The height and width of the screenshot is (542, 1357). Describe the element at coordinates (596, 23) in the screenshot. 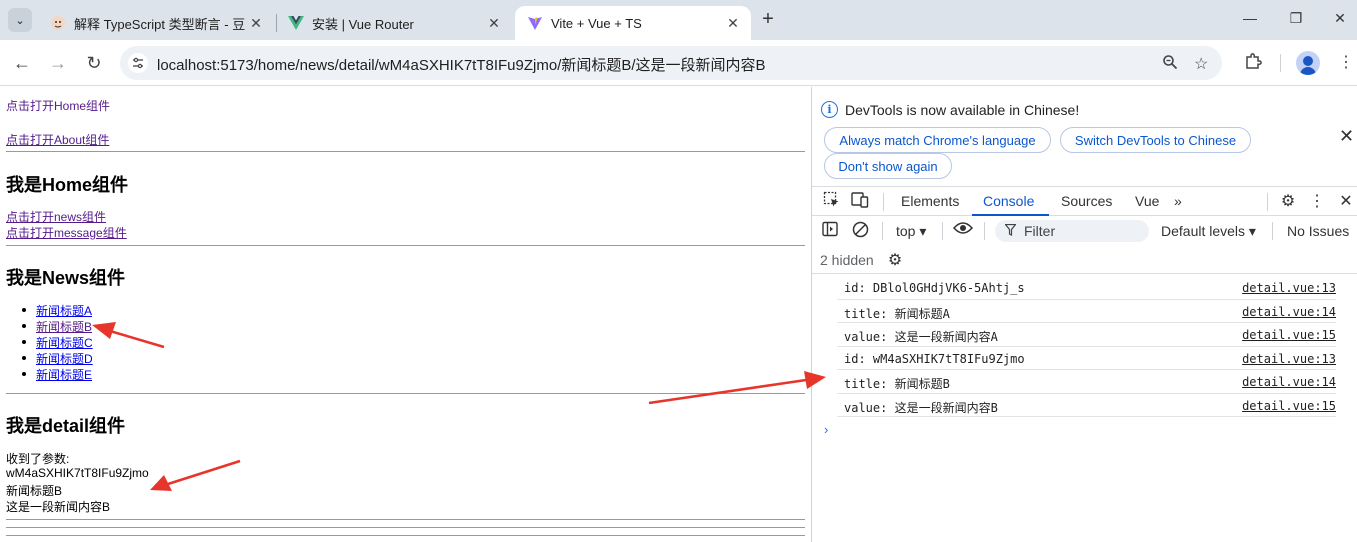

I see `tab-title: Vite + Vue + TS` at that location.